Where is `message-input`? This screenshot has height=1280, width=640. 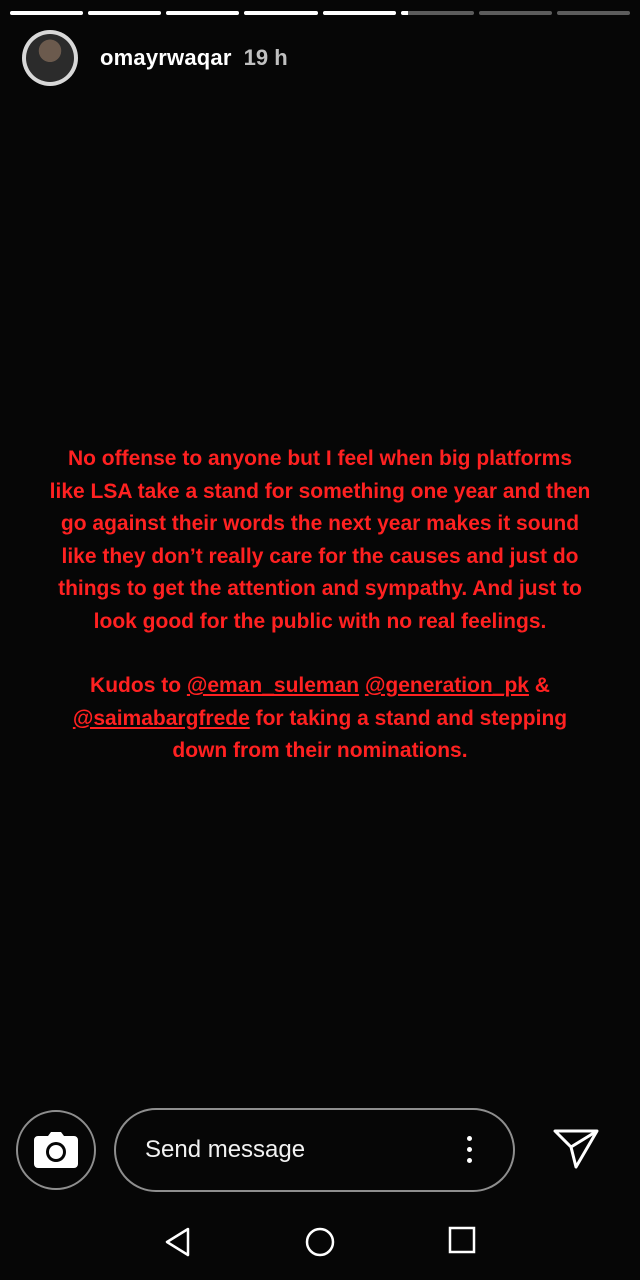 message-input is located at coordinates (295, 1150).